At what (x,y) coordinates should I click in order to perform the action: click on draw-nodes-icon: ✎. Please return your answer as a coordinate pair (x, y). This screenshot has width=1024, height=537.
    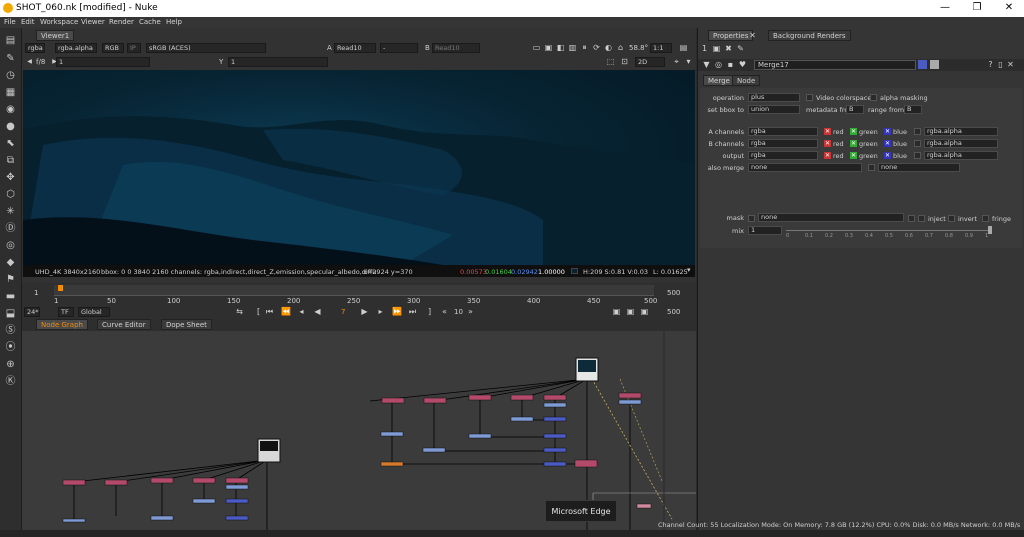
    Looking at the image, I should click on (10, 58).